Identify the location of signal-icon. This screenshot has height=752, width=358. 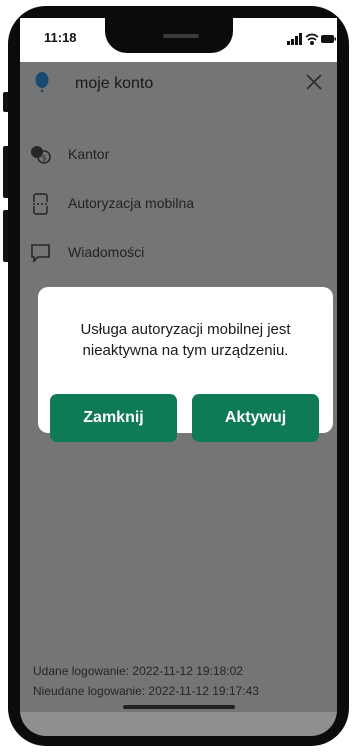
(294, 39).